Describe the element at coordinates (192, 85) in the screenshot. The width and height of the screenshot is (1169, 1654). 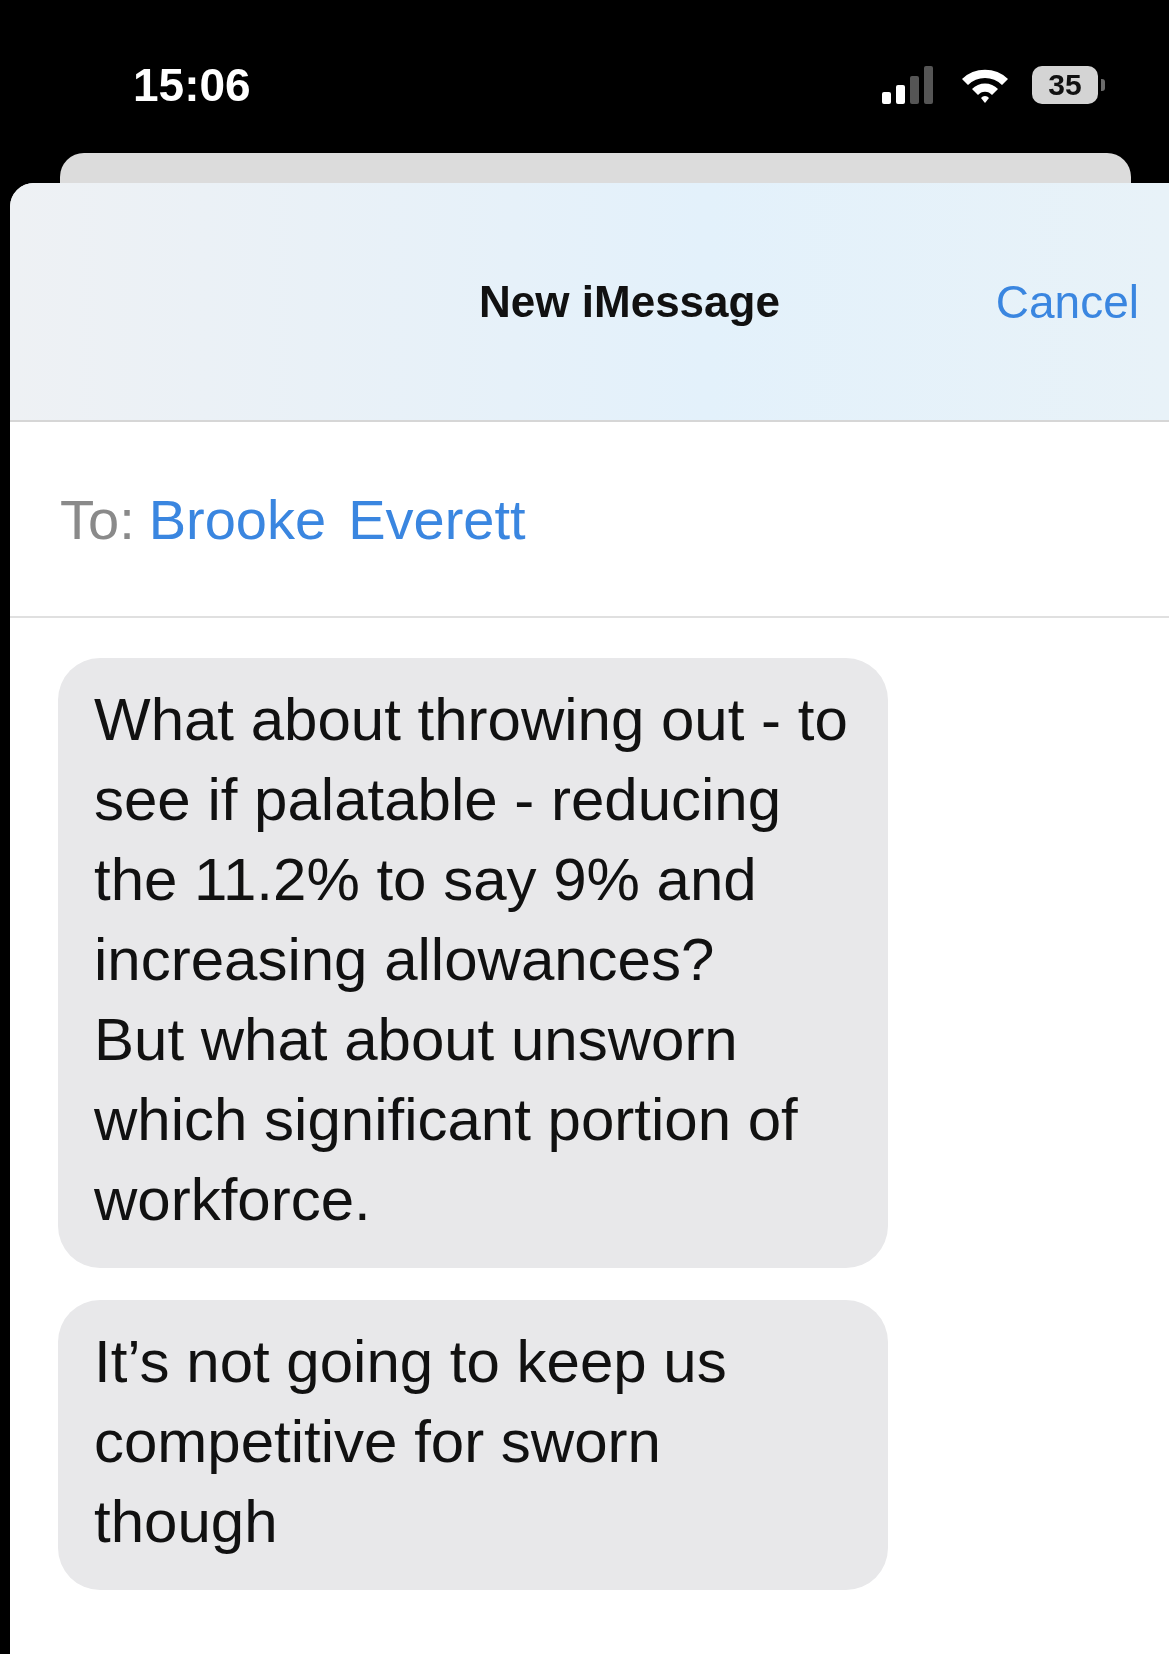
I see `status-time: 15:06` at that location.